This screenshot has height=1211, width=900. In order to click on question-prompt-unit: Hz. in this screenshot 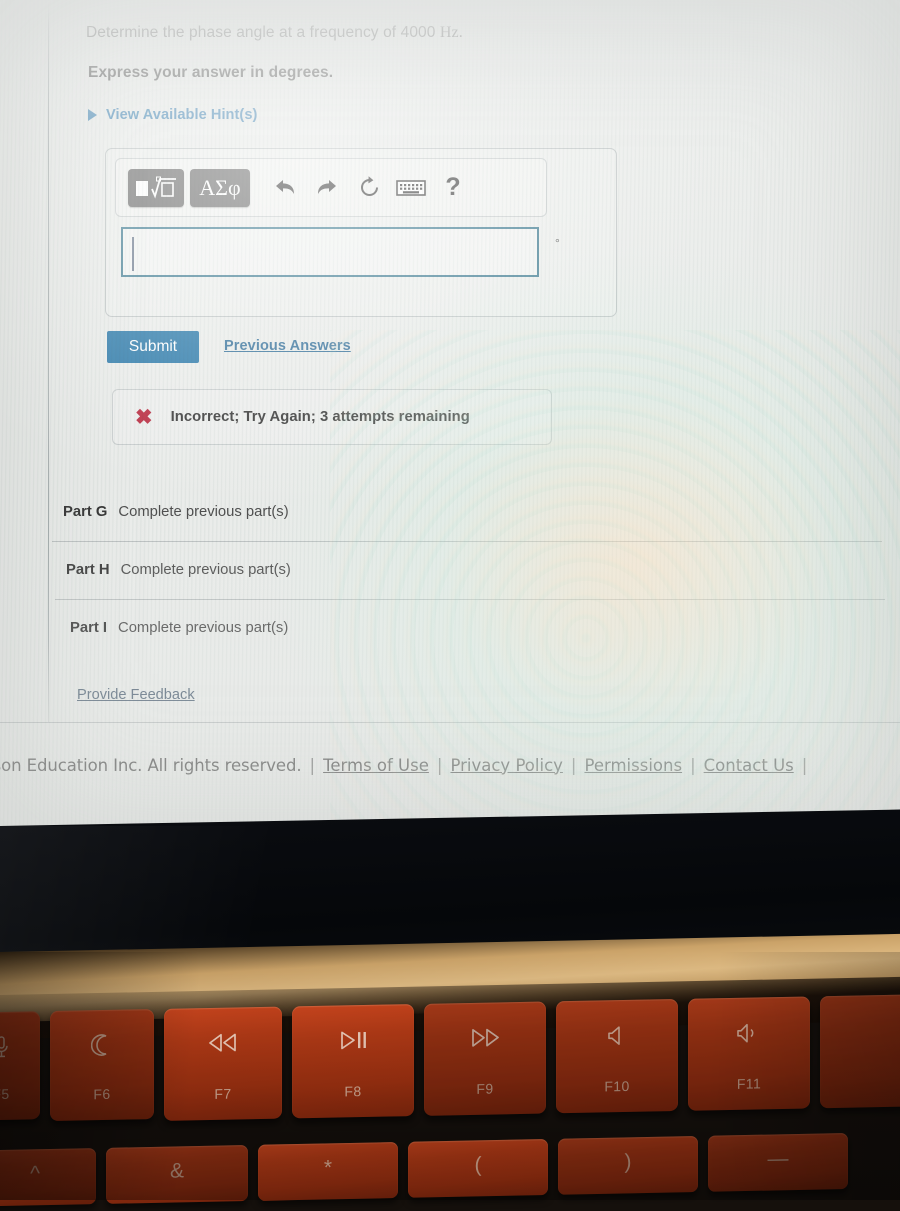, I will do `click(451, 32)`.